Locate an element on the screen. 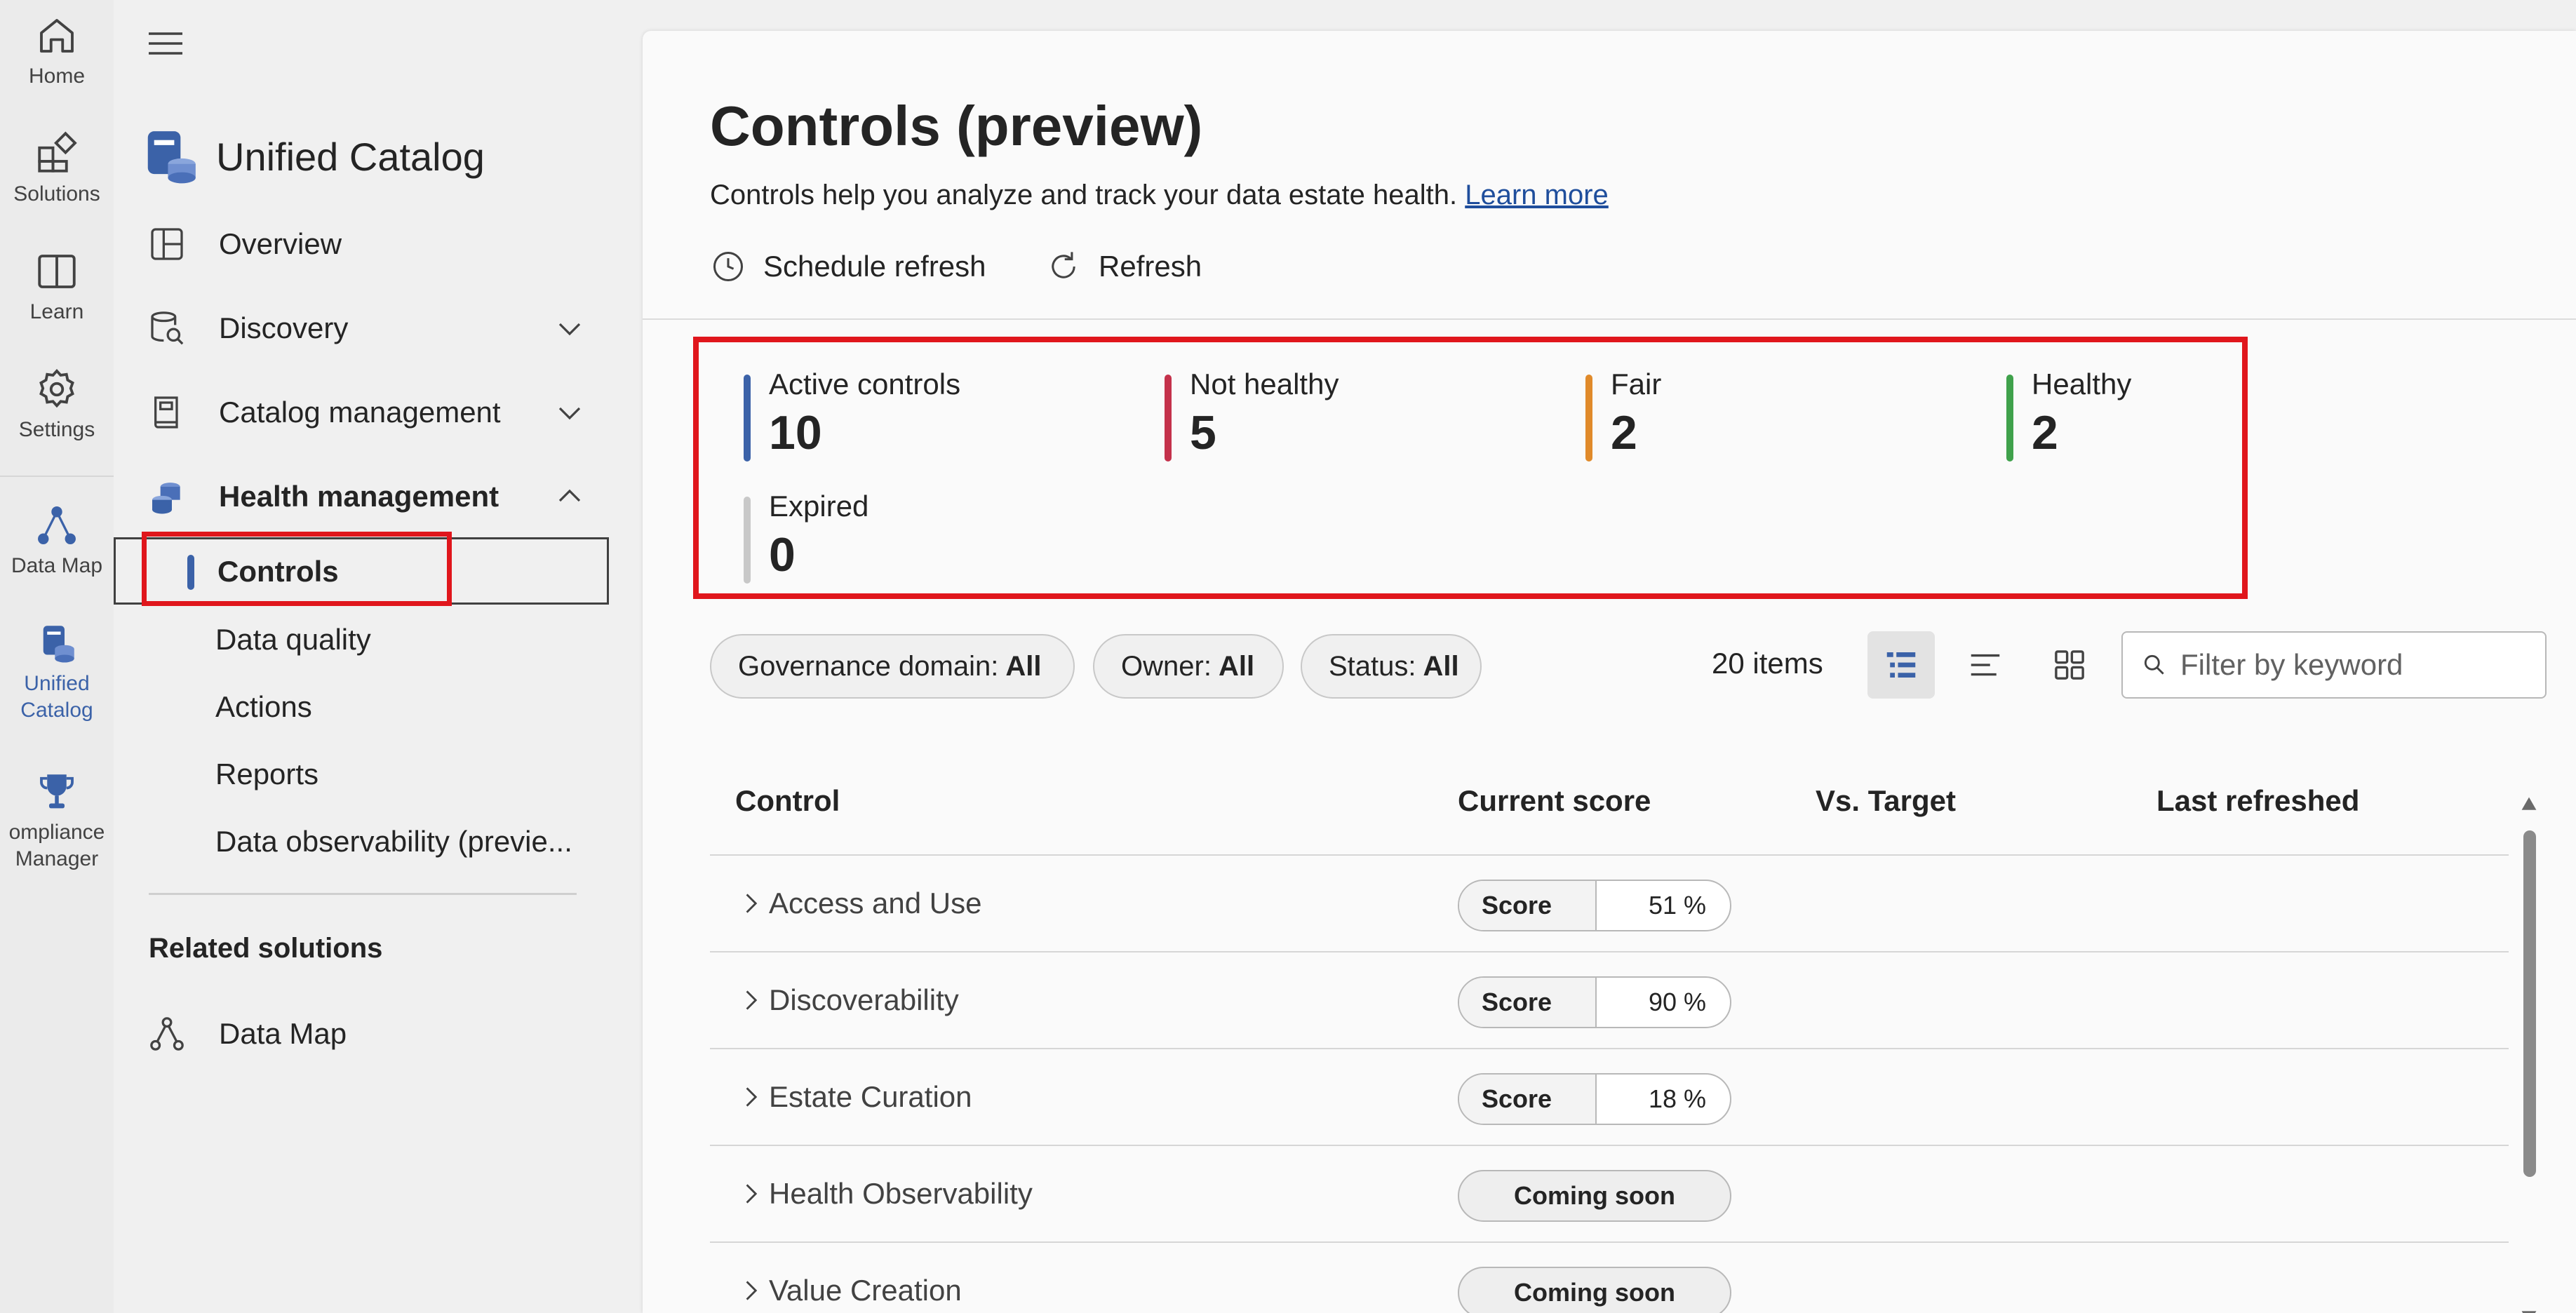 This screenshot has height=1313, width=2576. tree-view-button is located at coordinates (1901, 665).